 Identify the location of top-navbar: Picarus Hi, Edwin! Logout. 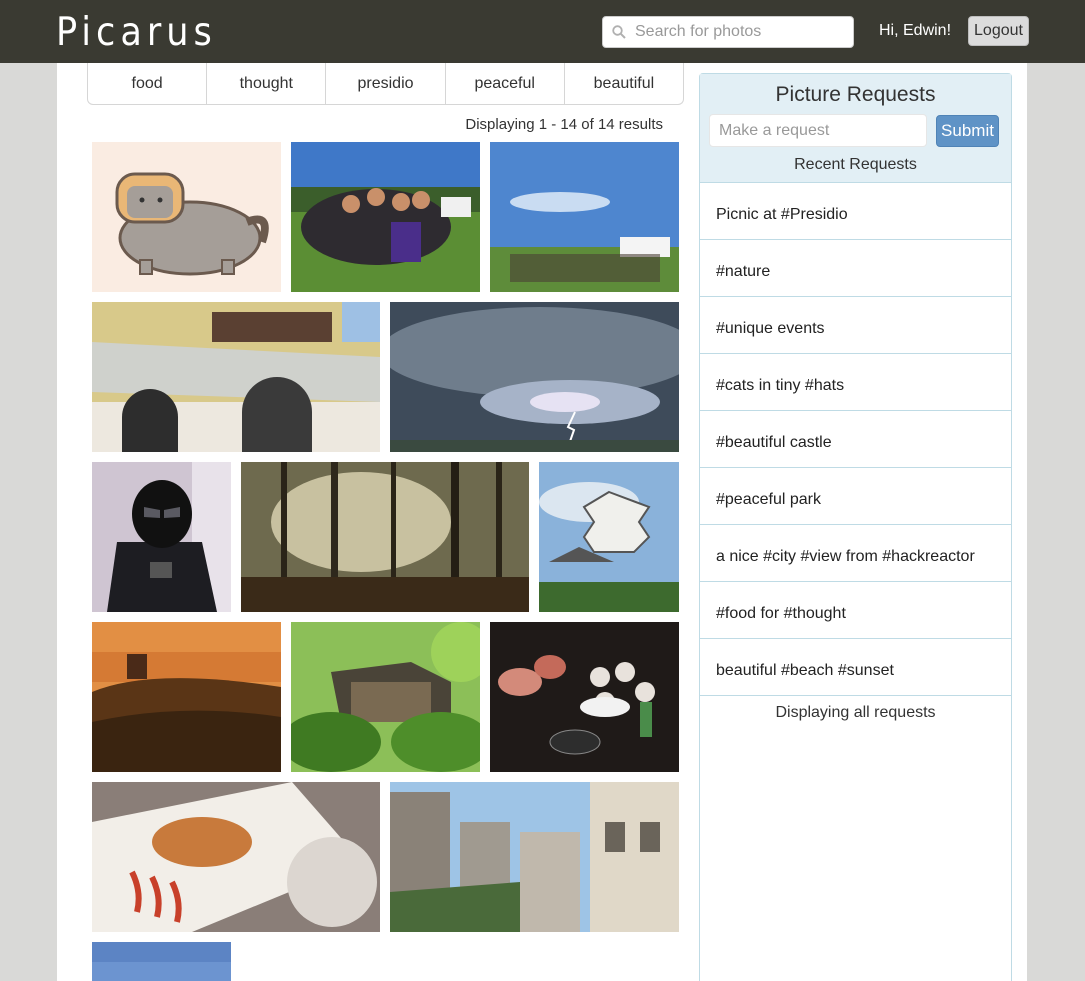
(542, 31).